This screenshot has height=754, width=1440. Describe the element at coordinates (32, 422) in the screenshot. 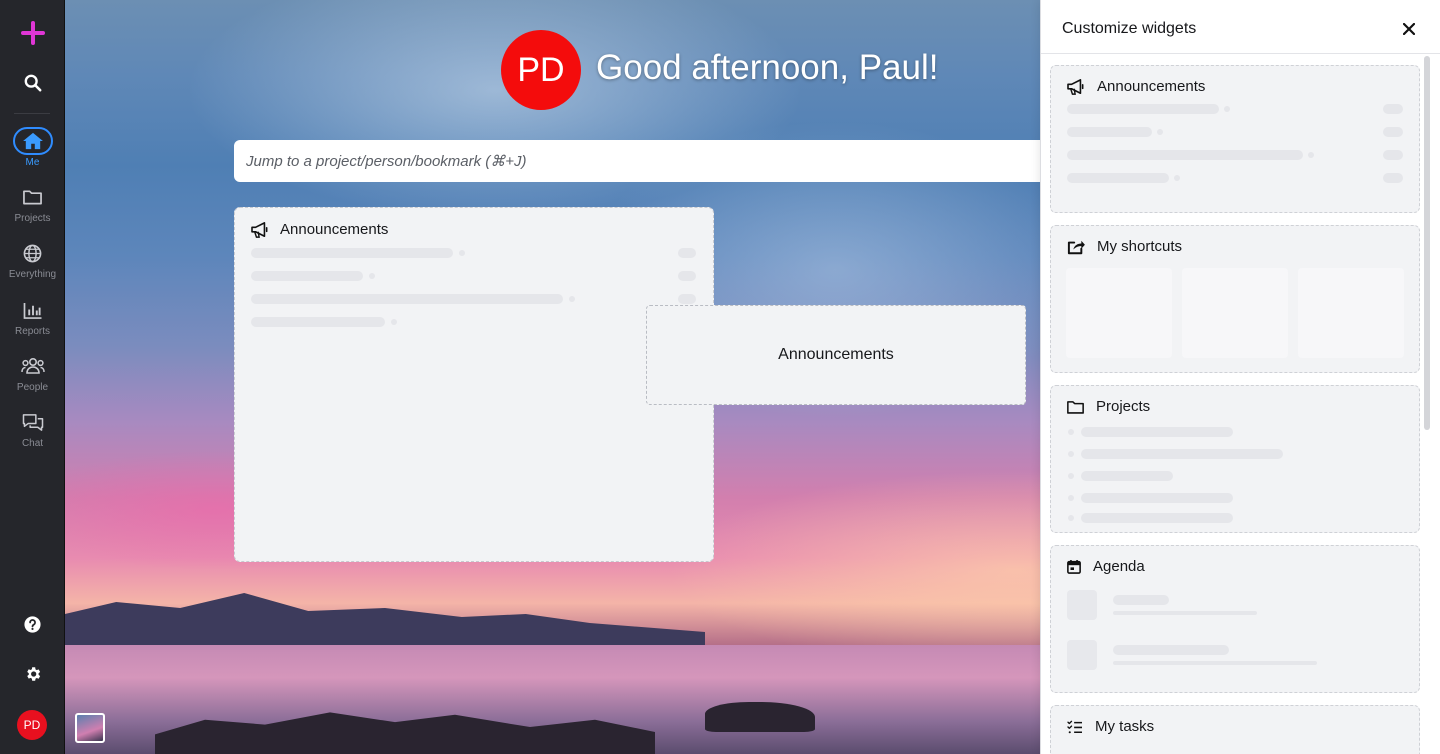

I see `chat-icon` at that location.